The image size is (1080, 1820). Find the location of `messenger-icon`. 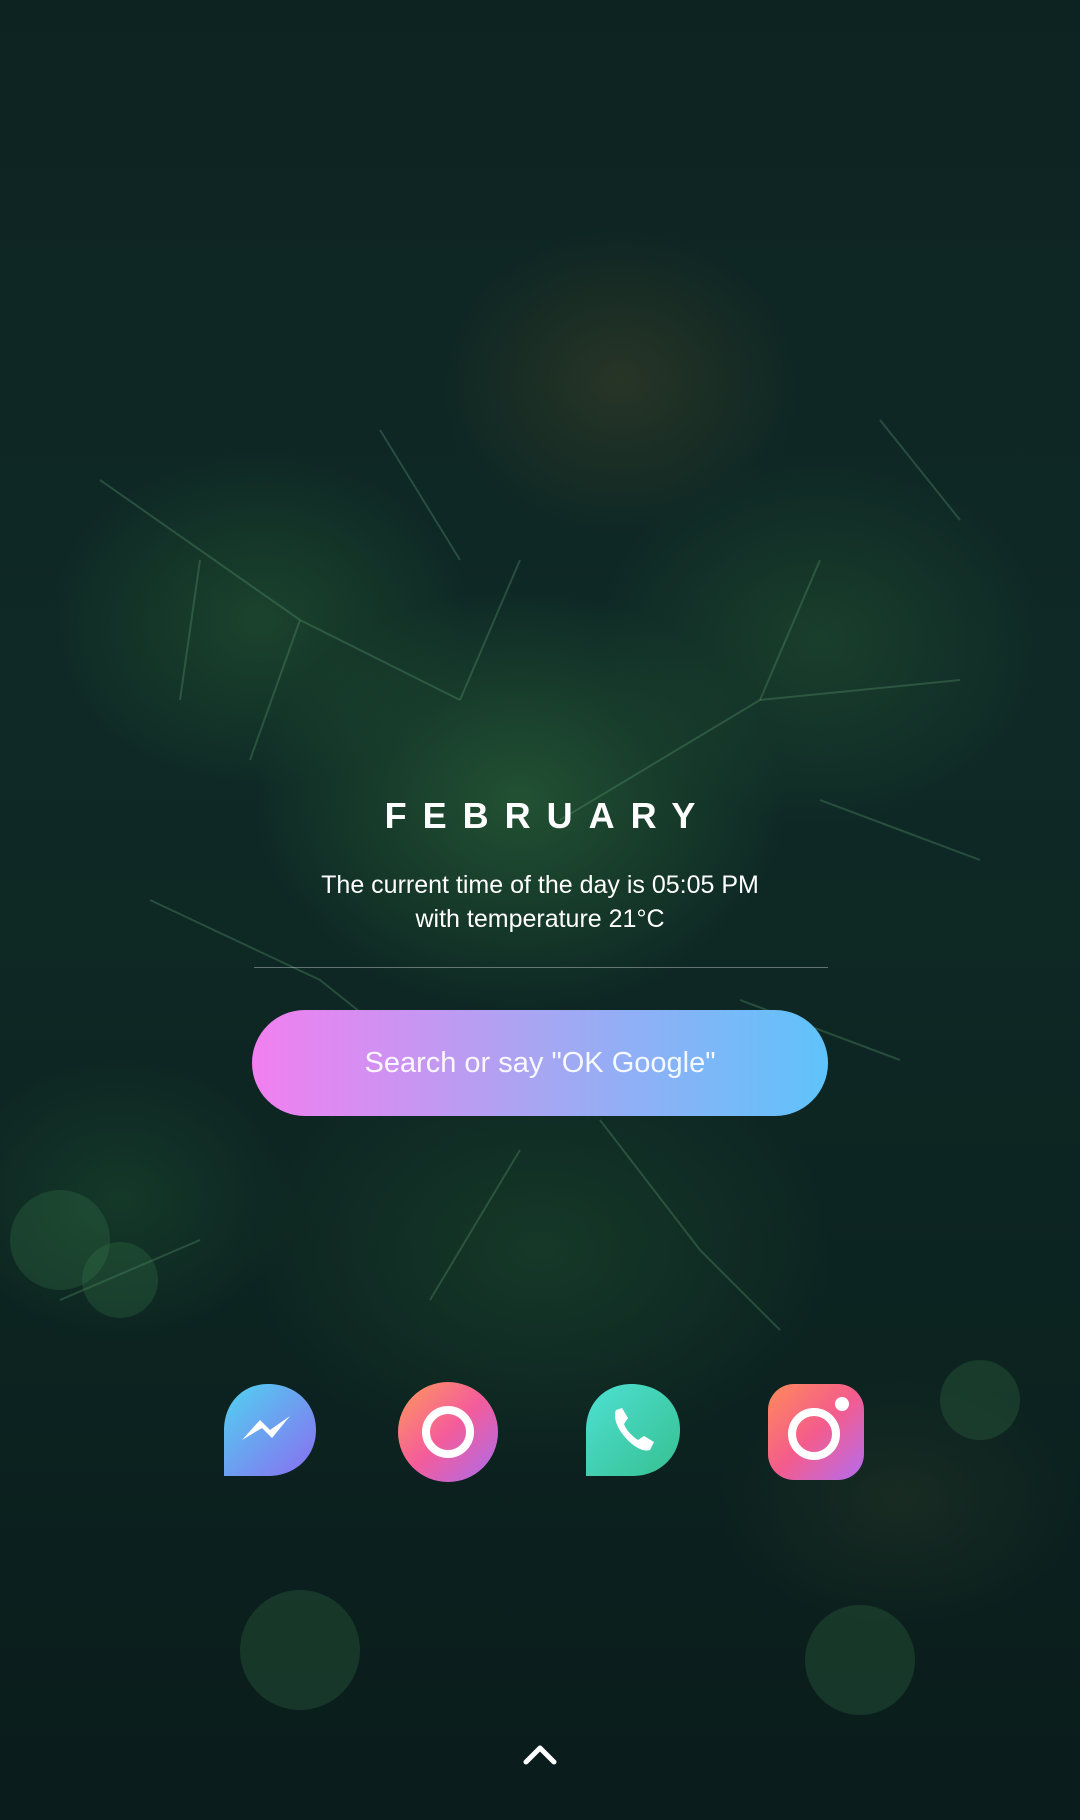

messenger-icon is located at coordinates (270, 1430).